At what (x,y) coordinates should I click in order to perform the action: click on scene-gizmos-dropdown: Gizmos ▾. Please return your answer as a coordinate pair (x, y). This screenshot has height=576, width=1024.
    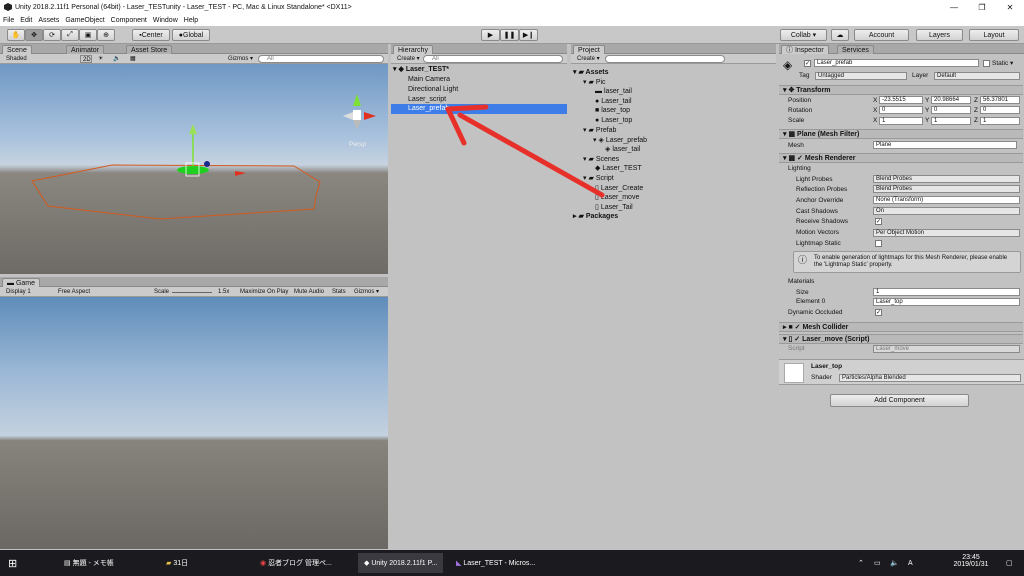
    Looking at the image, I should click on (241, 59).